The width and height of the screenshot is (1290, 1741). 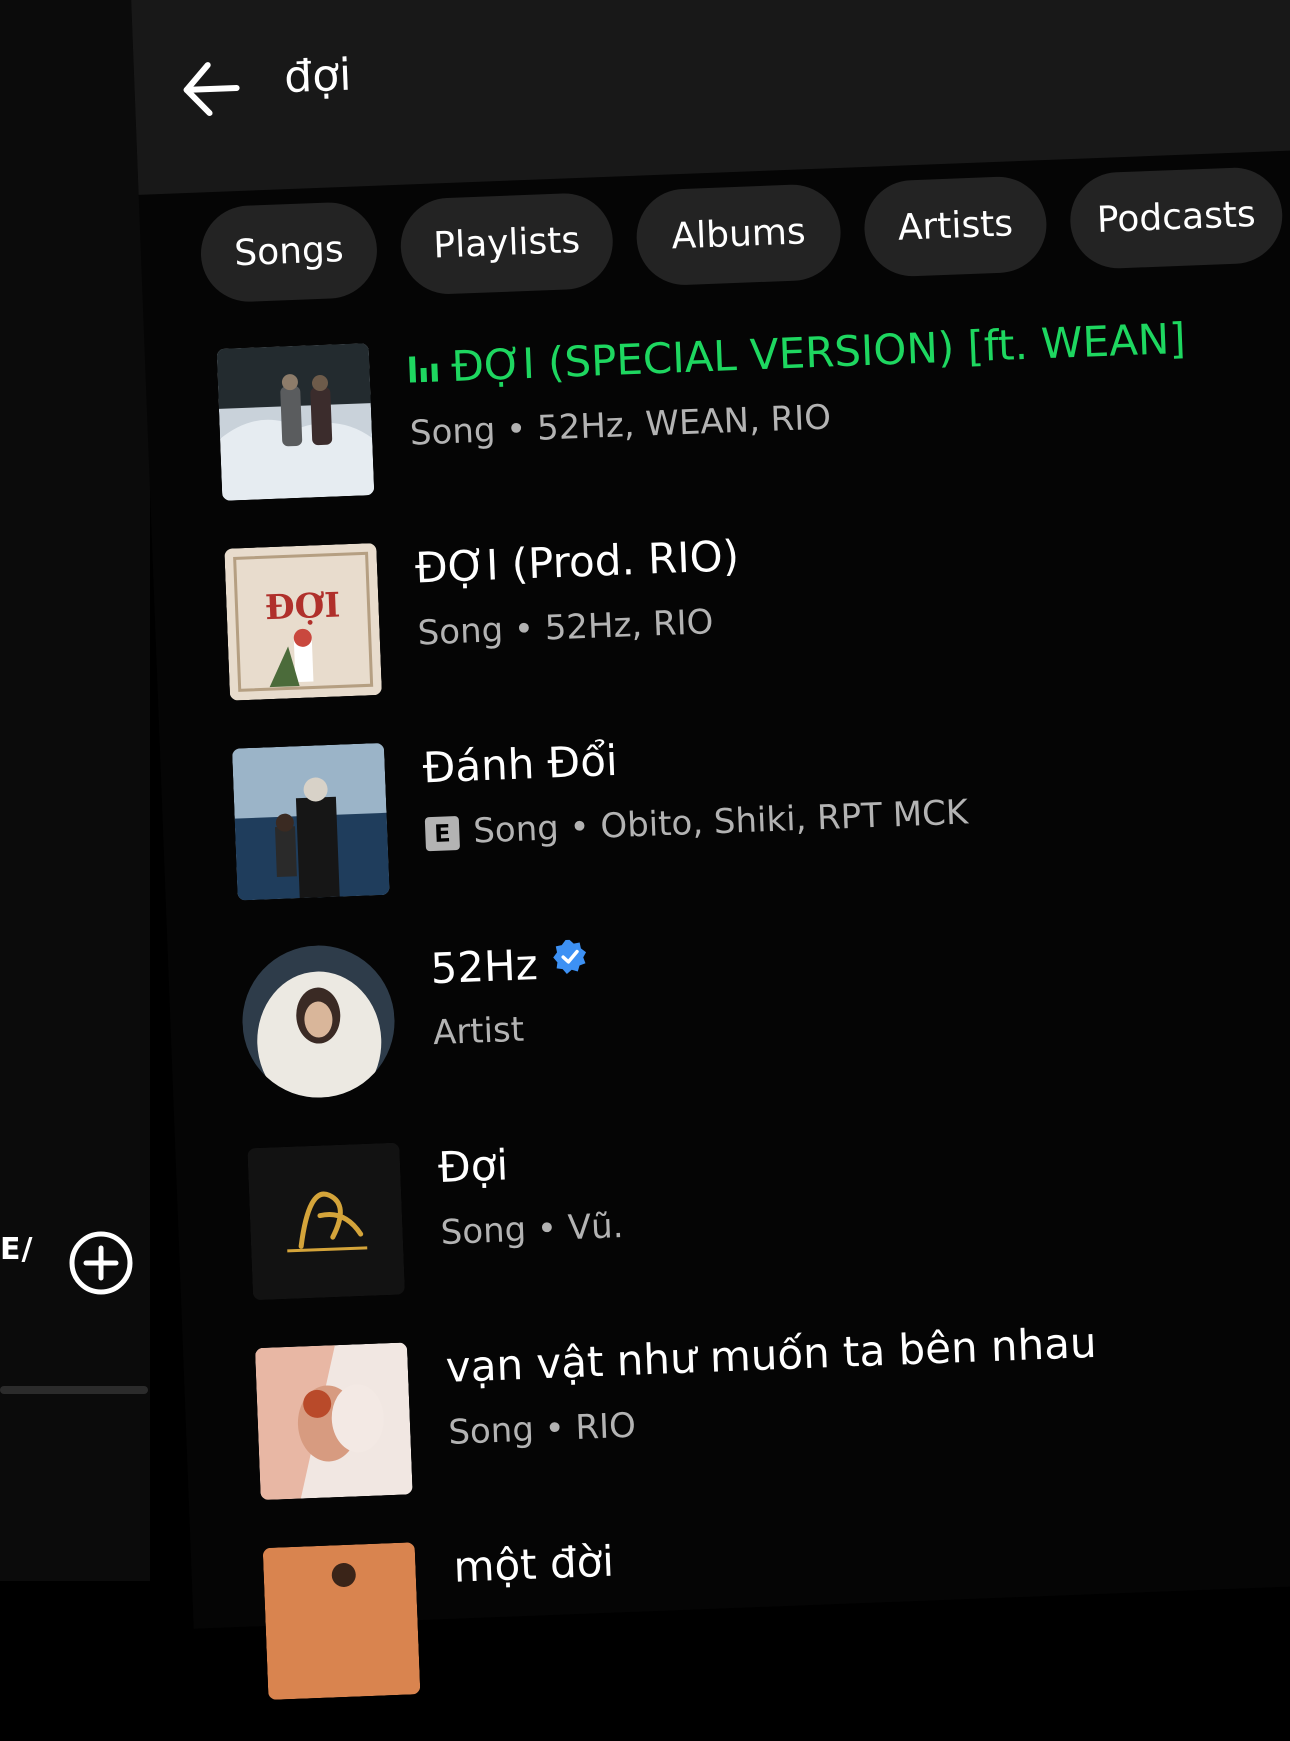 I want to click on search-header: đợi, so click(x=710, y=97).